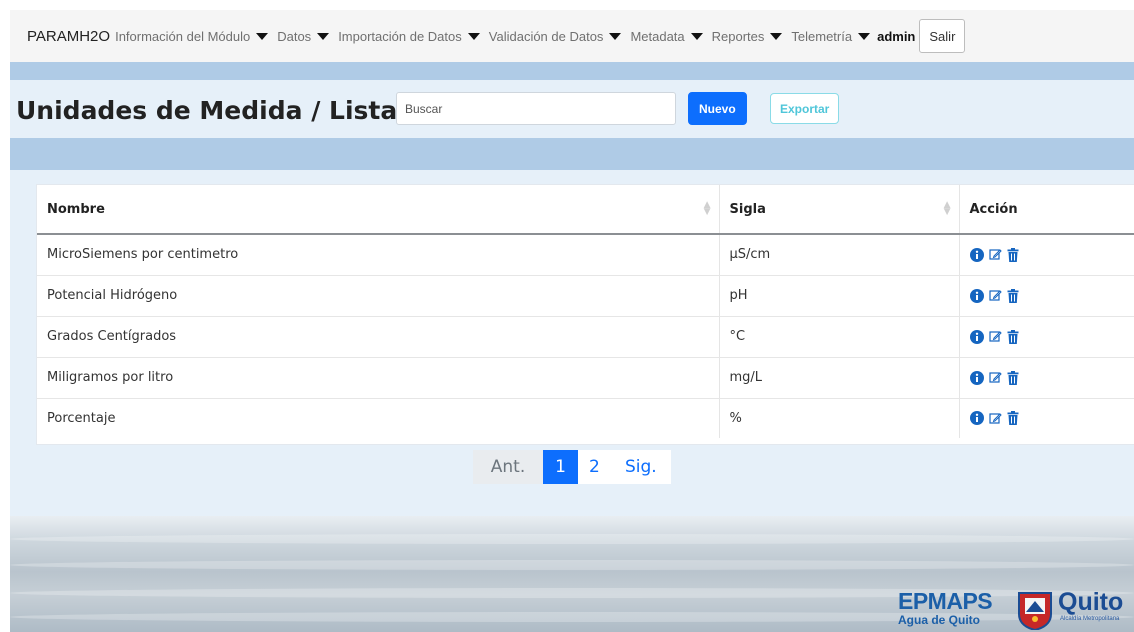  What do you see at coordinates (572, 71) in the screenshot?
I see `header-band` at bounding box center [572, 71].